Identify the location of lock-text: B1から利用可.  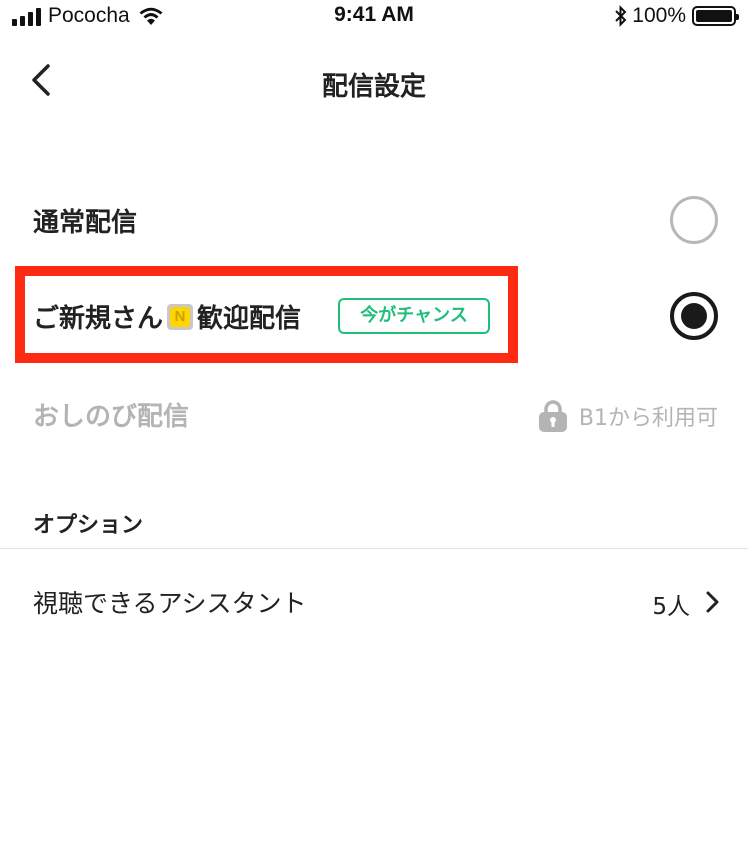
(648, 418).